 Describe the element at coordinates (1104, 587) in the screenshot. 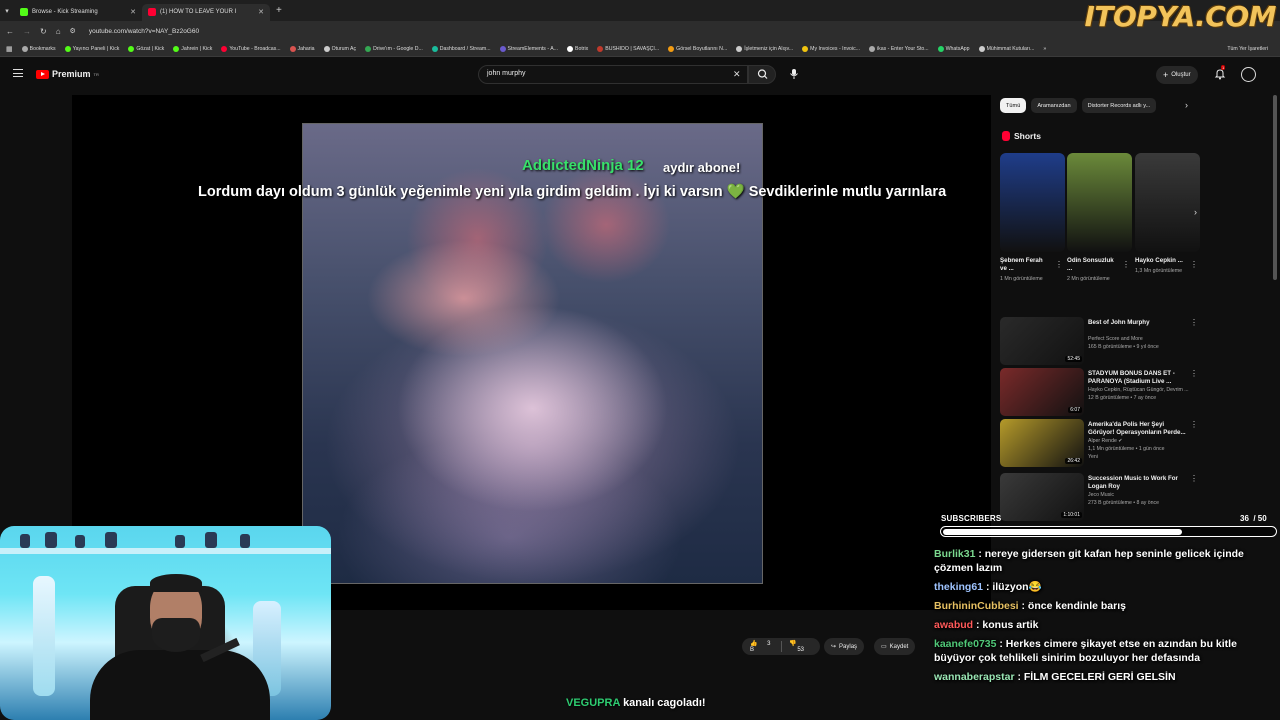

I see `chat-message: theking61 : ilüzyon😂` at that location.